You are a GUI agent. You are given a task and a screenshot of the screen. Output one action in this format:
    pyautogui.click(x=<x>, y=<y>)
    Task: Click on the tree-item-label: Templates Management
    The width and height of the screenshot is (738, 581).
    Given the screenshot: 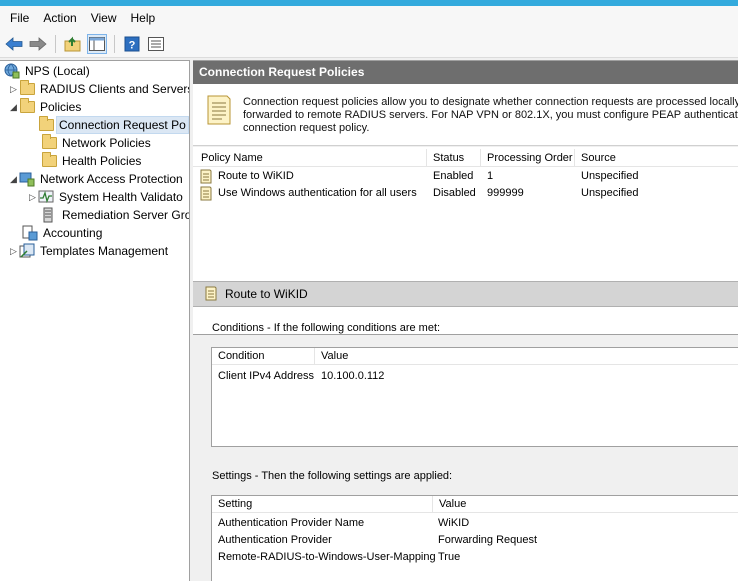 What is the action you would take?
    pyautogui.click(x=104, y=251)
    